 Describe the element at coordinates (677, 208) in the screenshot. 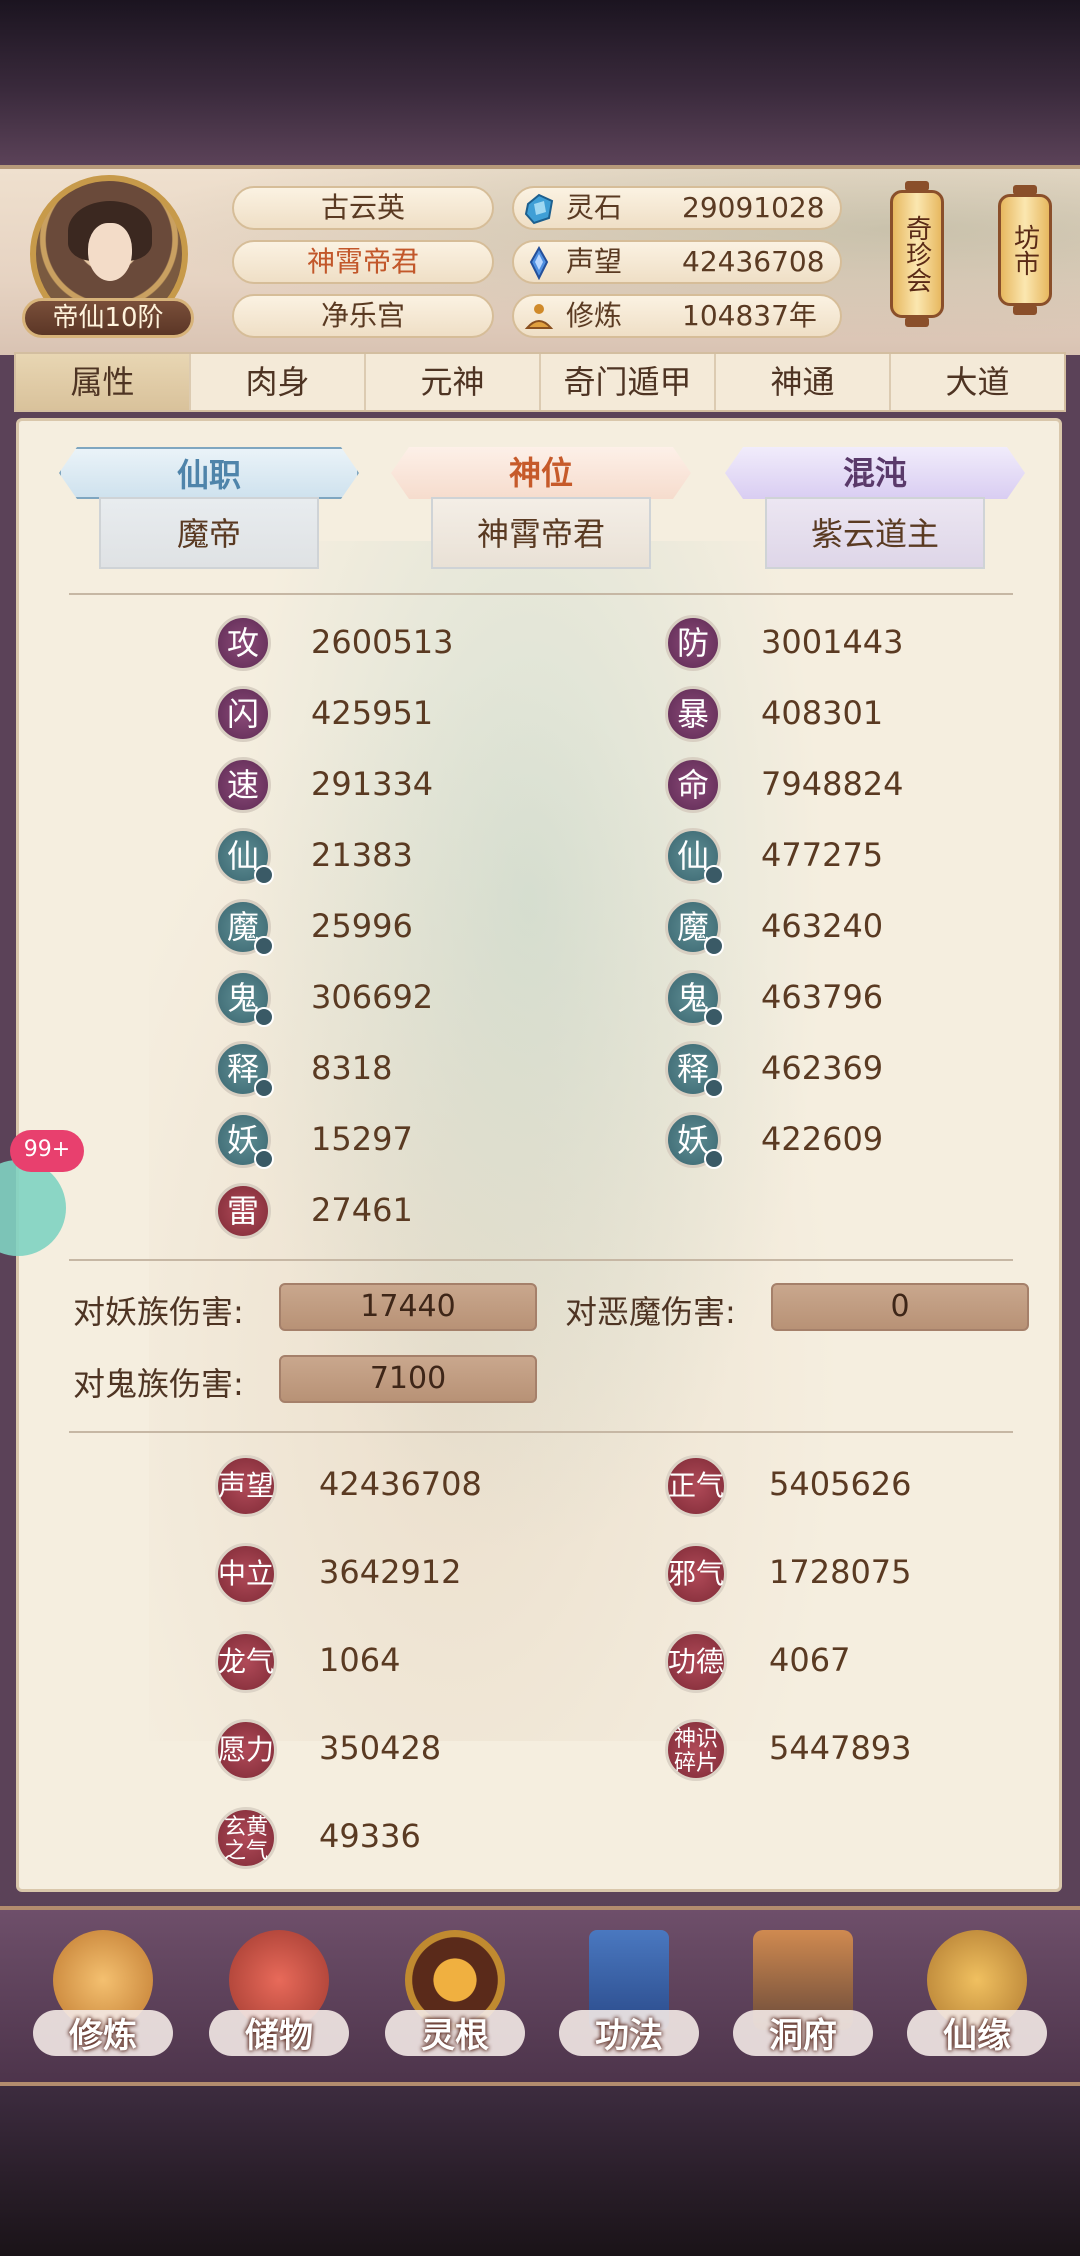

I see `resource-spirit-stone: 灵石 29091028` at that location.